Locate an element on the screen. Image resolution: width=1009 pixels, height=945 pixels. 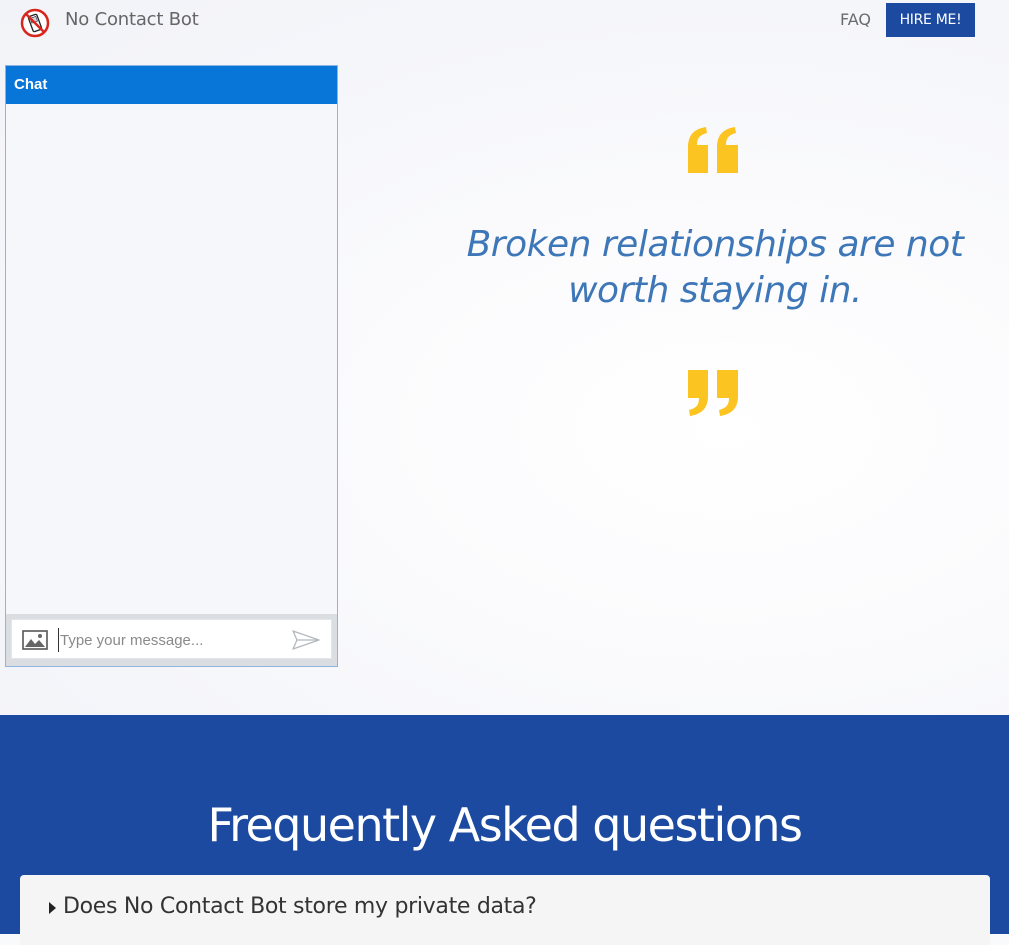
brand-name: No Contact Bot is located at coordinates (132, 19).